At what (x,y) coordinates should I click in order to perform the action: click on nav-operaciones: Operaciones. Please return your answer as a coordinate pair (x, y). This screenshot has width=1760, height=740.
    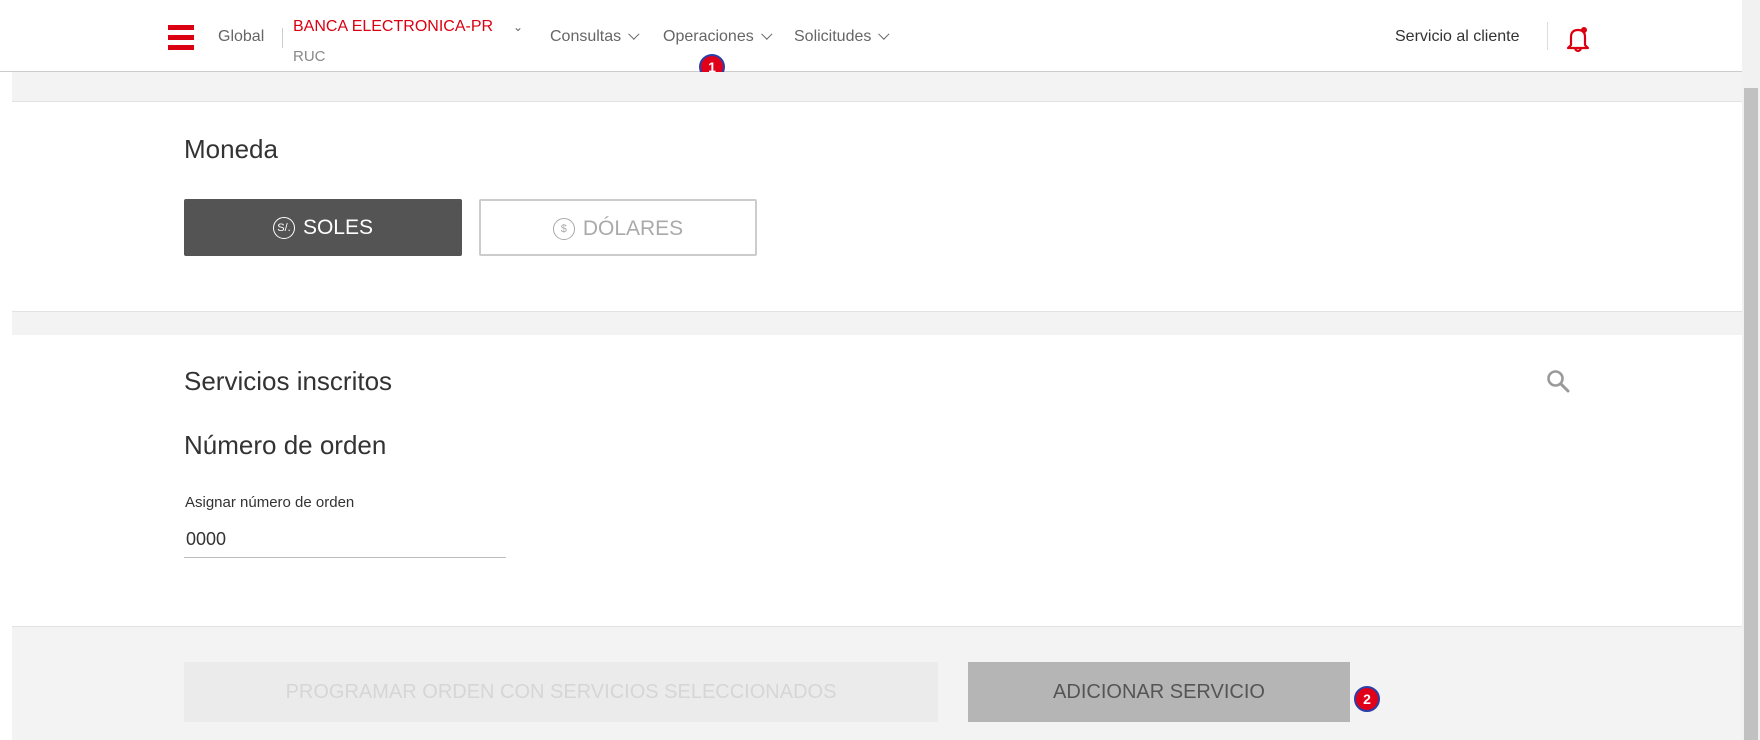
    Looking at the image, I should click on (718, 37).